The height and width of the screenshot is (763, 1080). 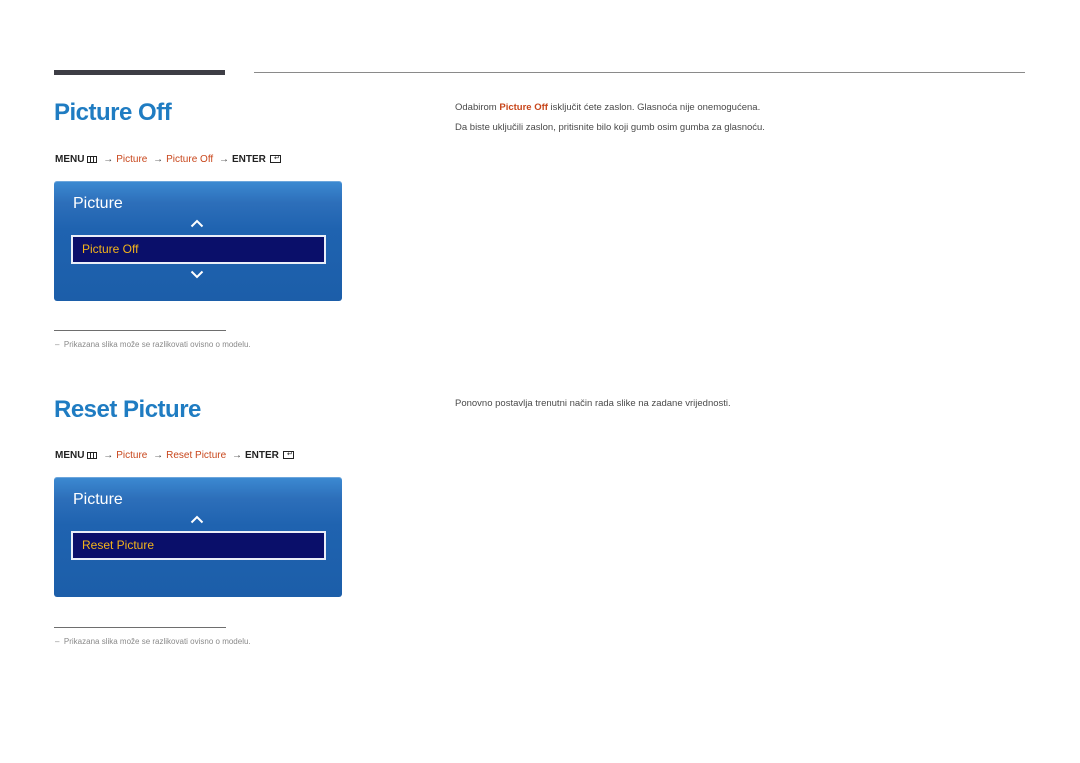 What do you see at coordinates (523, 107) in the screenshot?
I see `desc-highlight: Picture Off` at bounding box center [523, 107].